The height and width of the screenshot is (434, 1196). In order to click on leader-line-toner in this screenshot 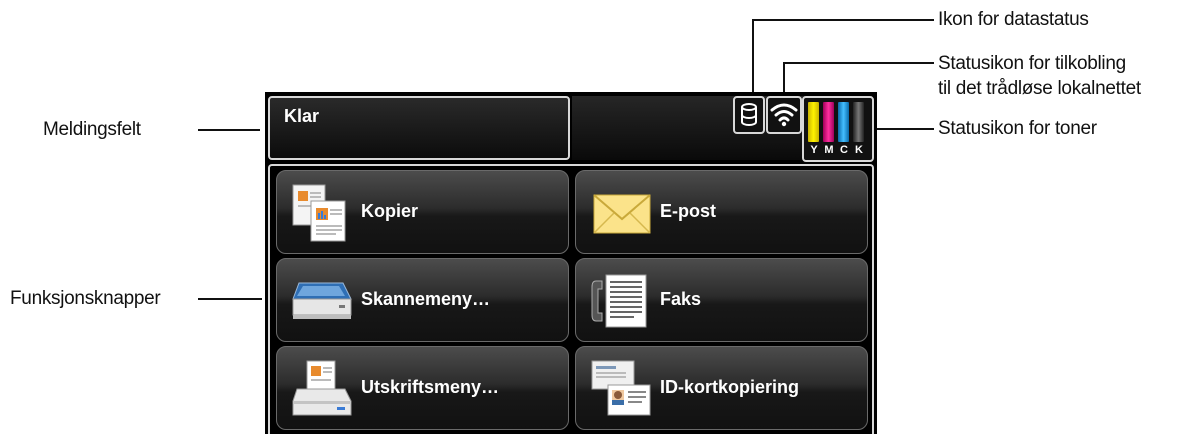, I will do `click(904, 129)`.